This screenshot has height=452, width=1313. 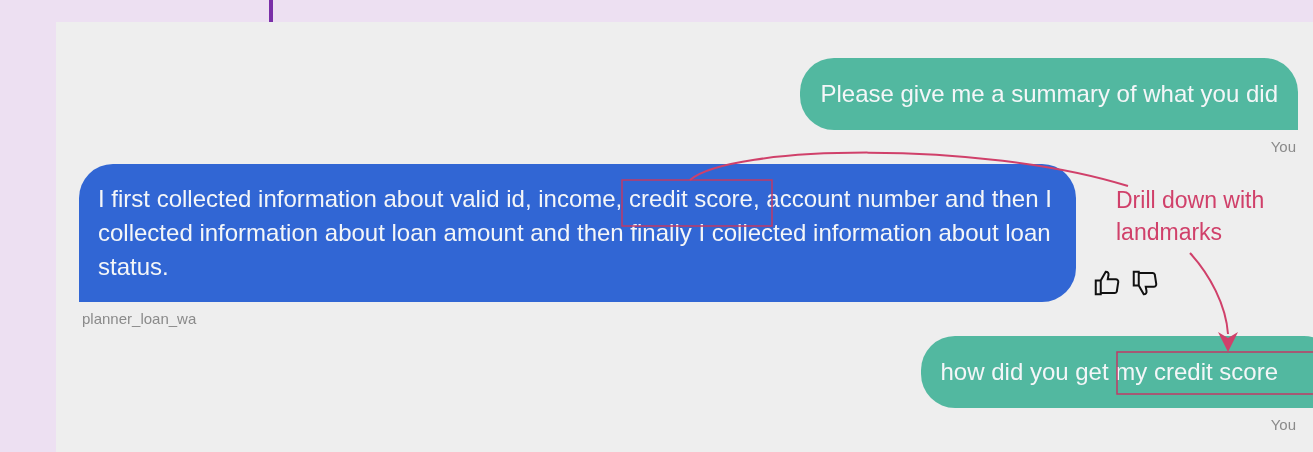 I want to click on user-message: Please give me a summary of what you did, so click(x=1049, y=94).